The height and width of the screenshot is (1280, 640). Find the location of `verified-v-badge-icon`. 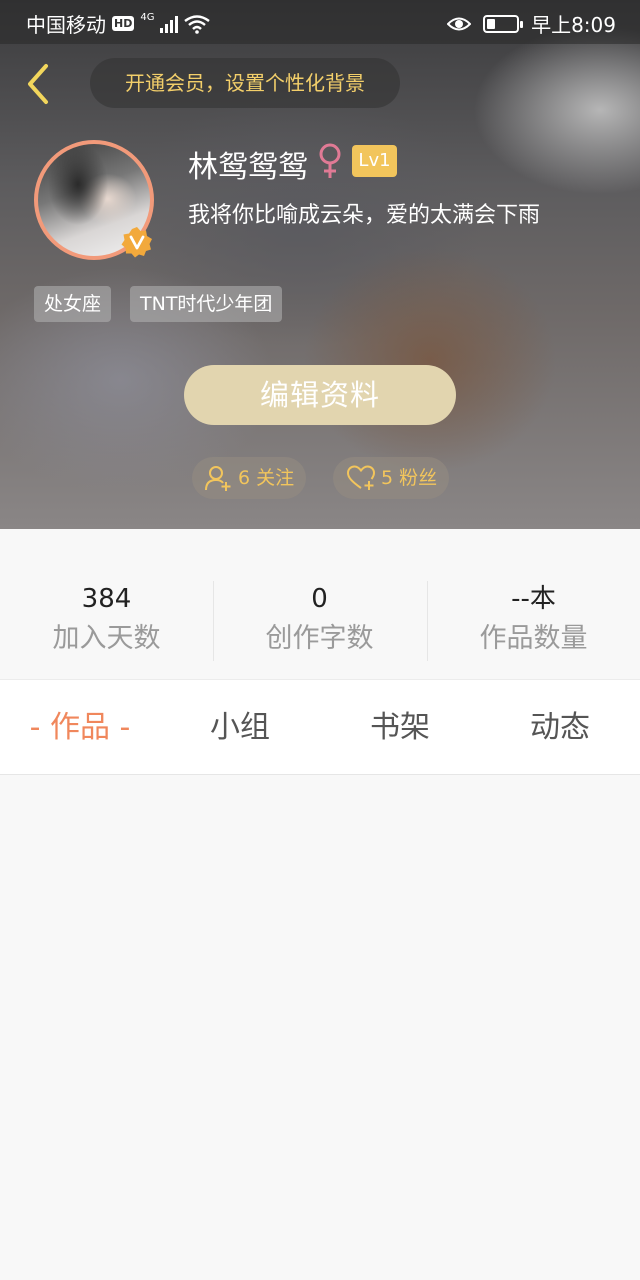

verified-v-badge-icon is located at coordinates (136, 242).